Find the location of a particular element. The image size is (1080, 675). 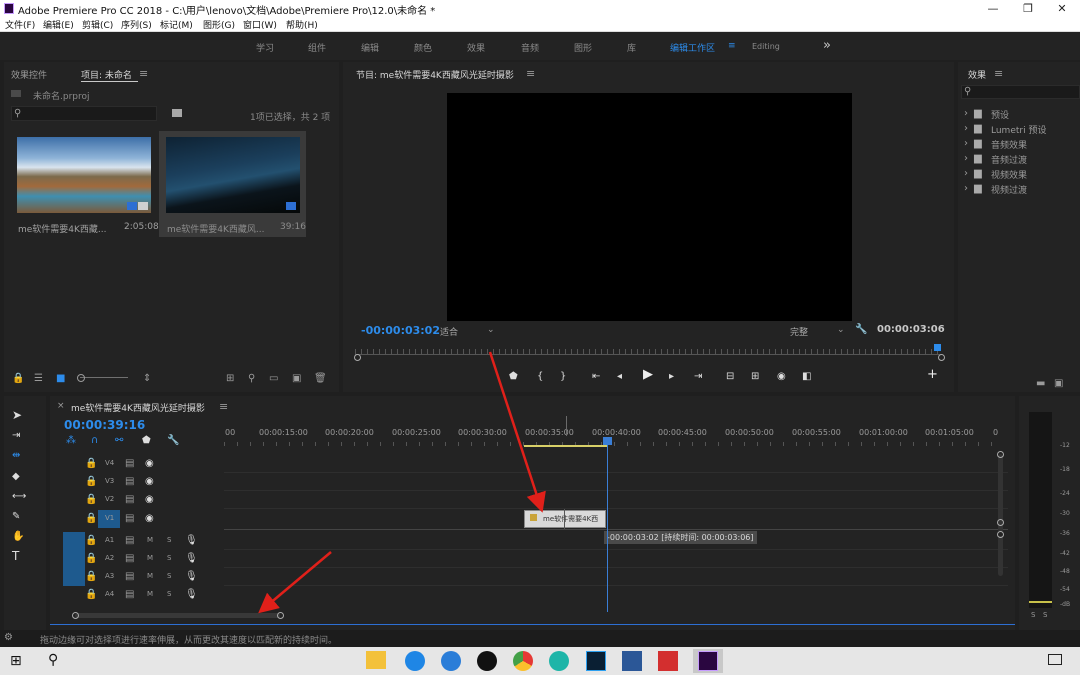

timeline-clip-v1: me软件需要4K西 is located at coordinates (565, 519).